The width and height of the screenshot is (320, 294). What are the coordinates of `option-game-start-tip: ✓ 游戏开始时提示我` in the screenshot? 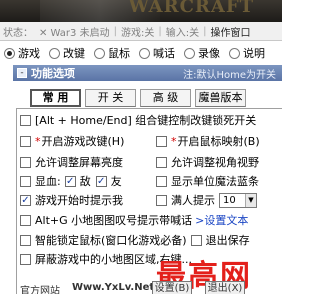 It's located at (71, 200).